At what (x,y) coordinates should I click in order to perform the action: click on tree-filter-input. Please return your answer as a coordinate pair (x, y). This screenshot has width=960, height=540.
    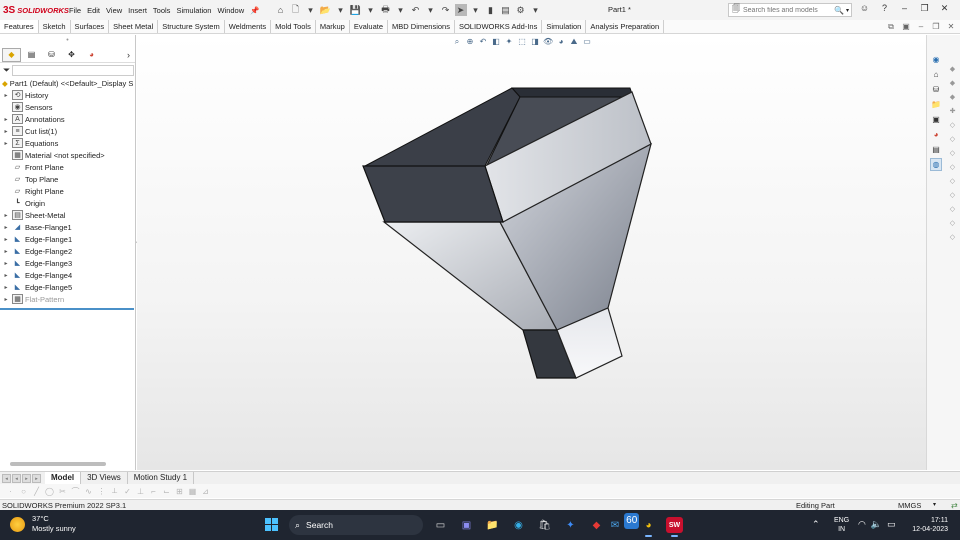
    Looking at the image, I should click on (73, 70).